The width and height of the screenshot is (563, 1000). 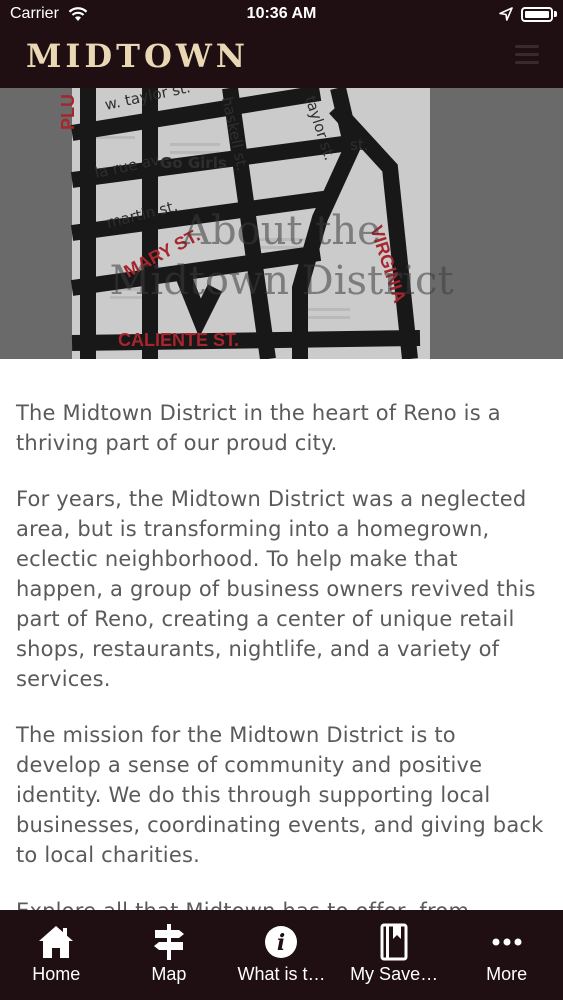 I want to click on tab-bar: Home Map i What is t… My Save… More, so click(x=281, y=955).